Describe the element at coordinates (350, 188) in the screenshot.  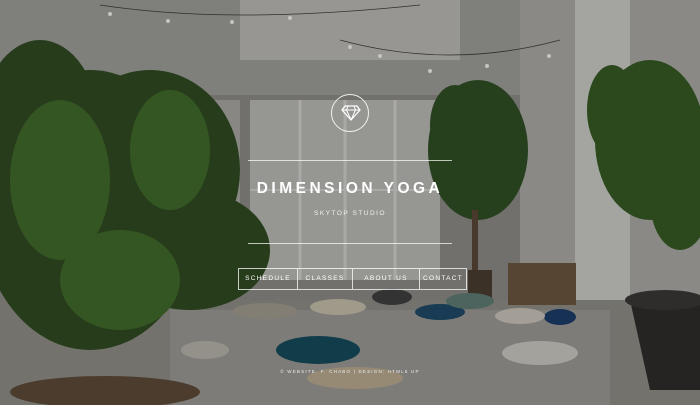
I see `site-title: DIMENSION YOGA` at that location.